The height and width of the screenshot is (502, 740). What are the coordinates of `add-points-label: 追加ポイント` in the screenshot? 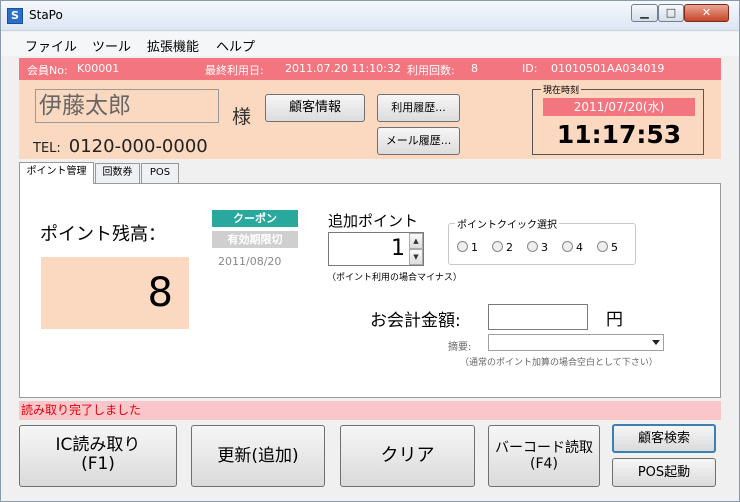 It's located at (373, 221).